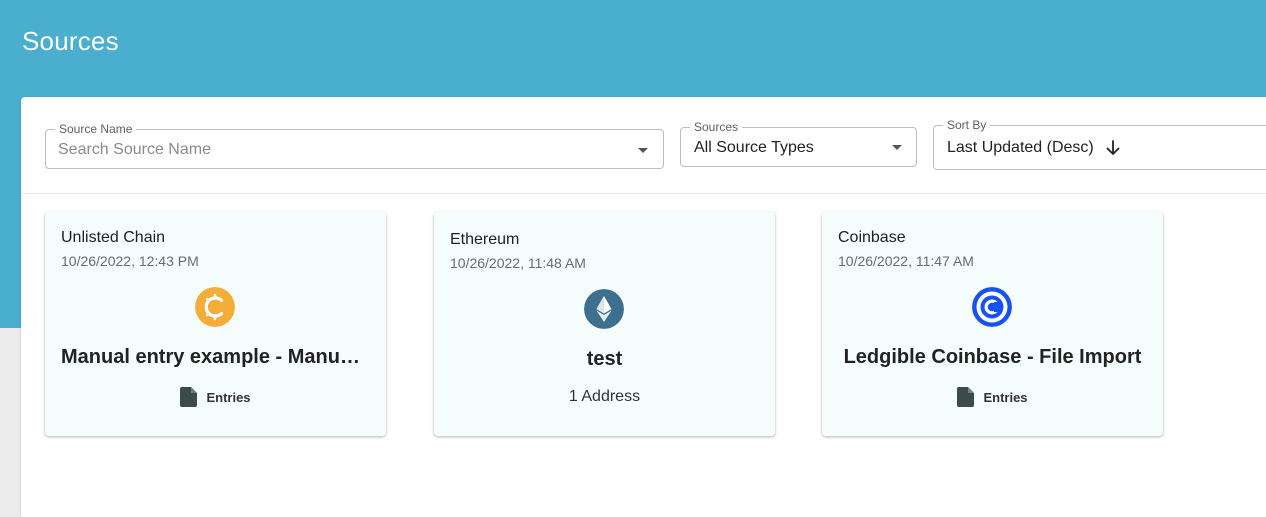 This screenshot has width=1266, height=517. Describe the element at coordinates (716, 127) in the screenshot. I see `sources-label: Sources` at that location.